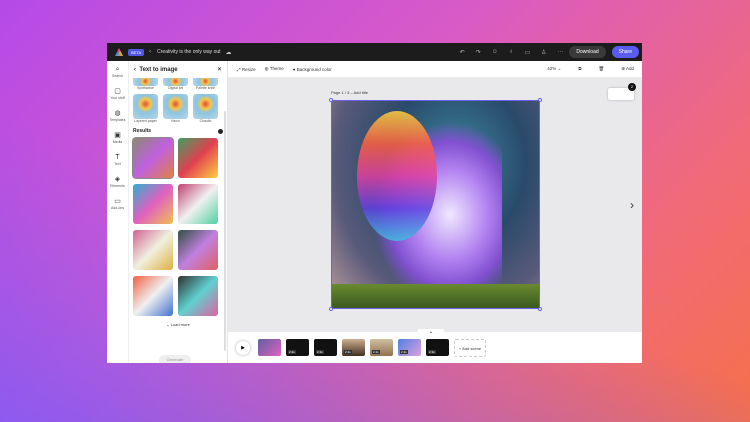 This screenshot has width=750, height=422. I want to click on unicorn-image, so click(435, 204).